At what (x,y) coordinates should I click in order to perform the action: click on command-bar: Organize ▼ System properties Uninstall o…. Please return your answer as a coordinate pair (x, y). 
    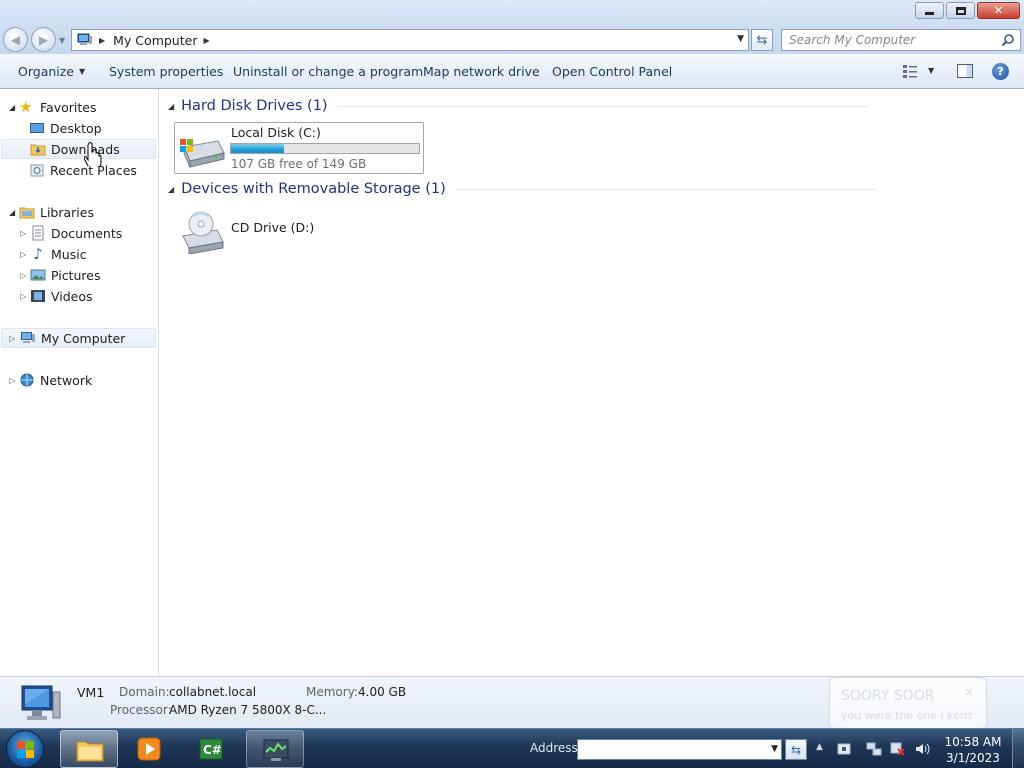
    Looking at the image, I should click on (512, 71).